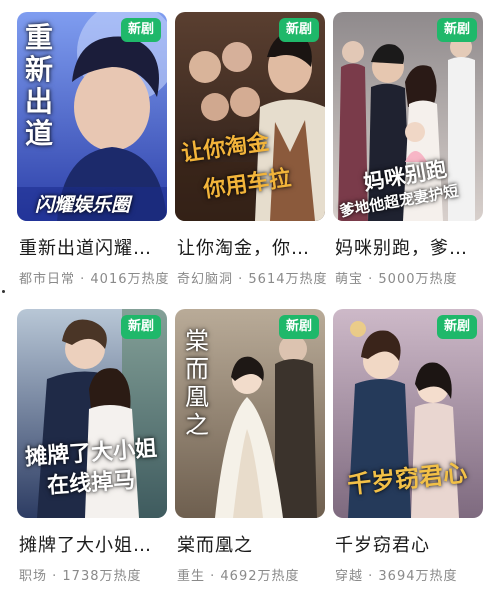  I want to click on drama-title: 让你淘金，你用车拉, so click(251, 247).